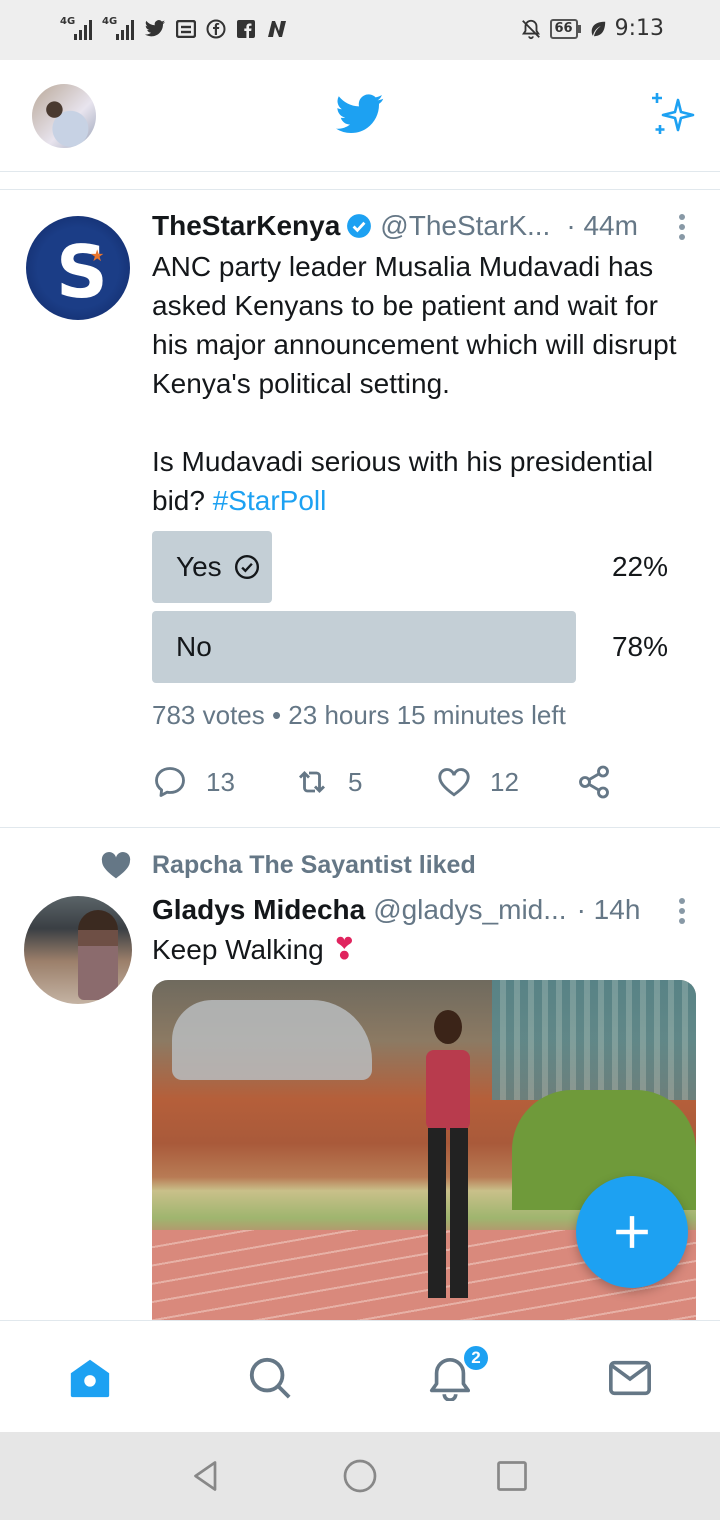  What do you see at coordinates (387, 788) in the screenshot?
I see `tweet-actions: 13 5 12` at bounding box center [387, 788].